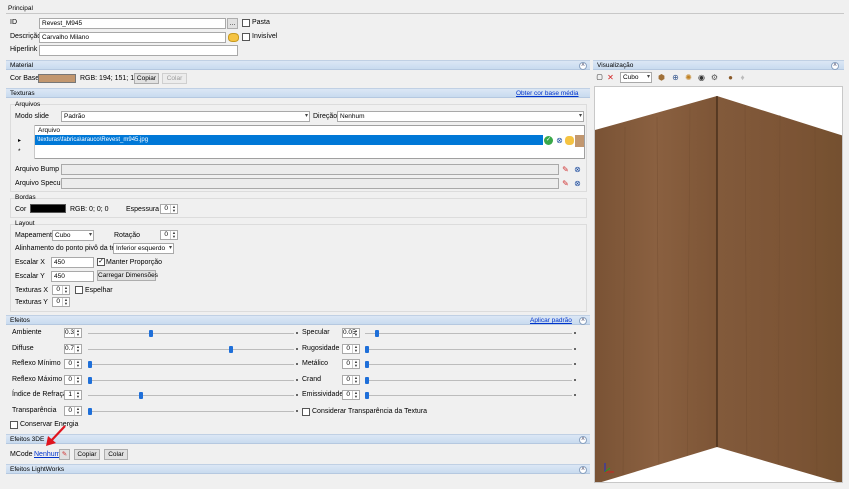 Image resolution: width=849 pixels, height=489 pixels. I want to click on direcao-select: Nenhum ▾, so click(460, 116).